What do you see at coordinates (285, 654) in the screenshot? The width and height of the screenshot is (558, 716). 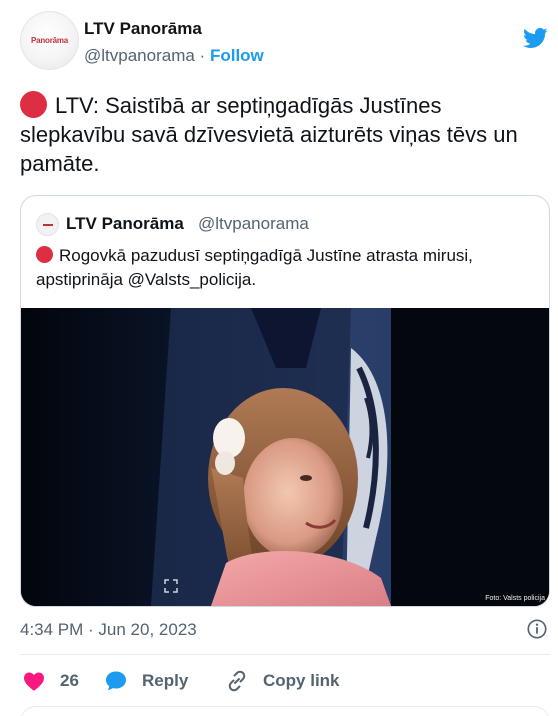 I see `divider` at bounding box center [285, 654].